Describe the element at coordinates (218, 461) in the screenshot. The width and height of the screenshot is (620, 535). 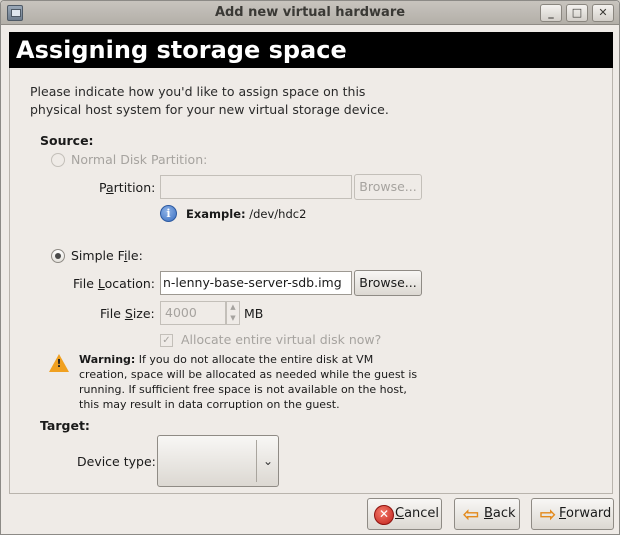
I see `device-type-combo: ⌄` at that location.